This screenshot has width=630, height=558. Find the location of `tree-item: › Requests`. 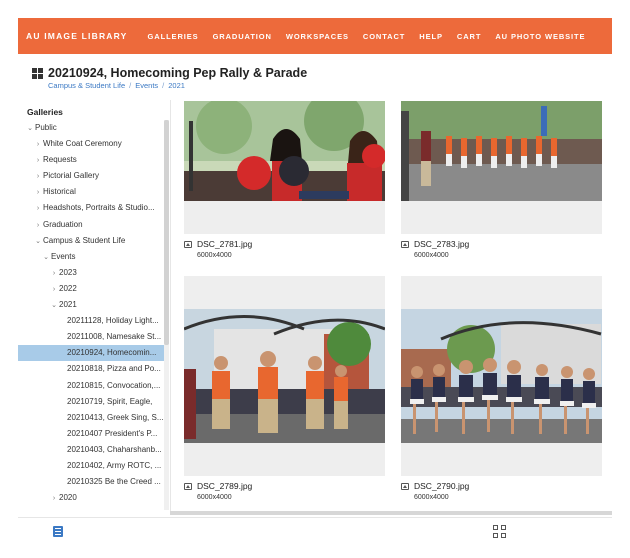

tree-item: › Requests is located at coordinates (91, 160).